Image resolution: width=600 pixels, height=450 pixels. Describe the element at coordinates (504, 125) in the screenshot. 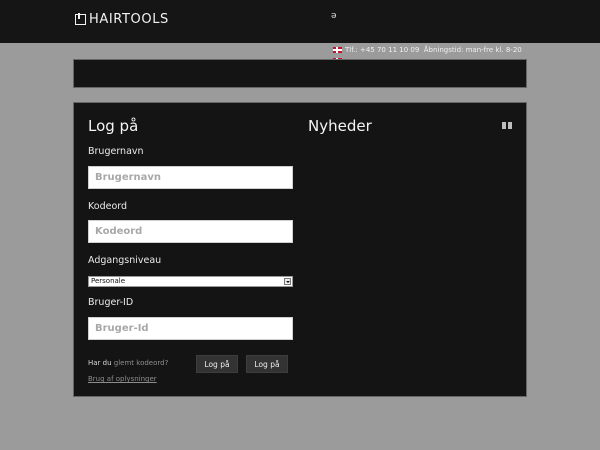

I see `pause-bar-left` at that location.